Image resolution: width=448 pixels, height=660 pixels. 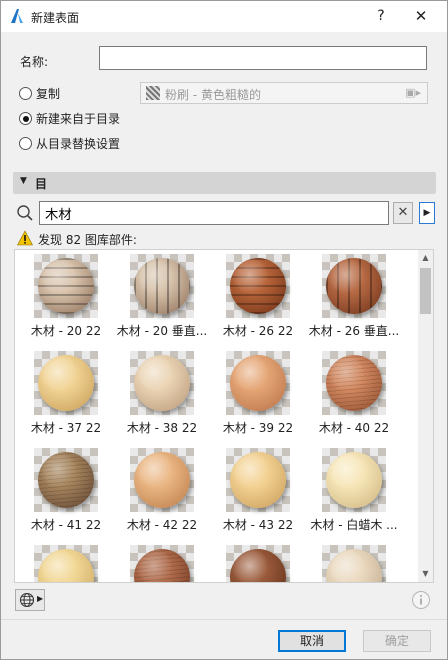 I want to click on search-icon, so click(x=25, y=213).